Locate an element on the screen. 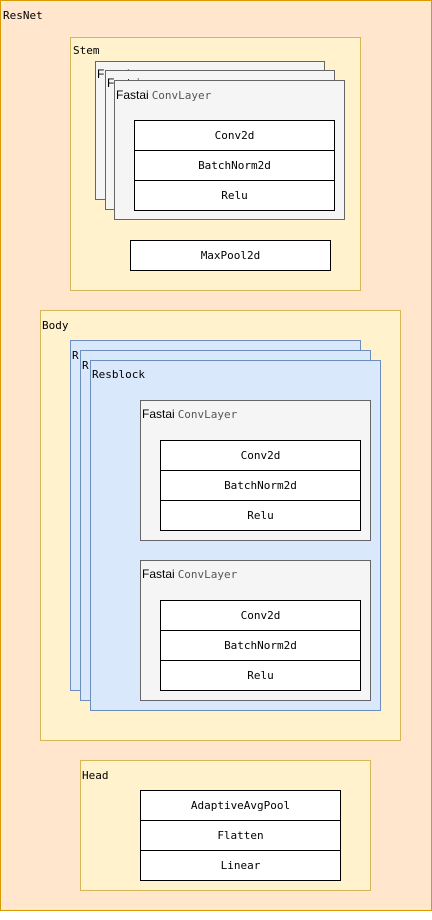  stem-maxpool2d: MaxPool2d is located at coordinates (230, 255).